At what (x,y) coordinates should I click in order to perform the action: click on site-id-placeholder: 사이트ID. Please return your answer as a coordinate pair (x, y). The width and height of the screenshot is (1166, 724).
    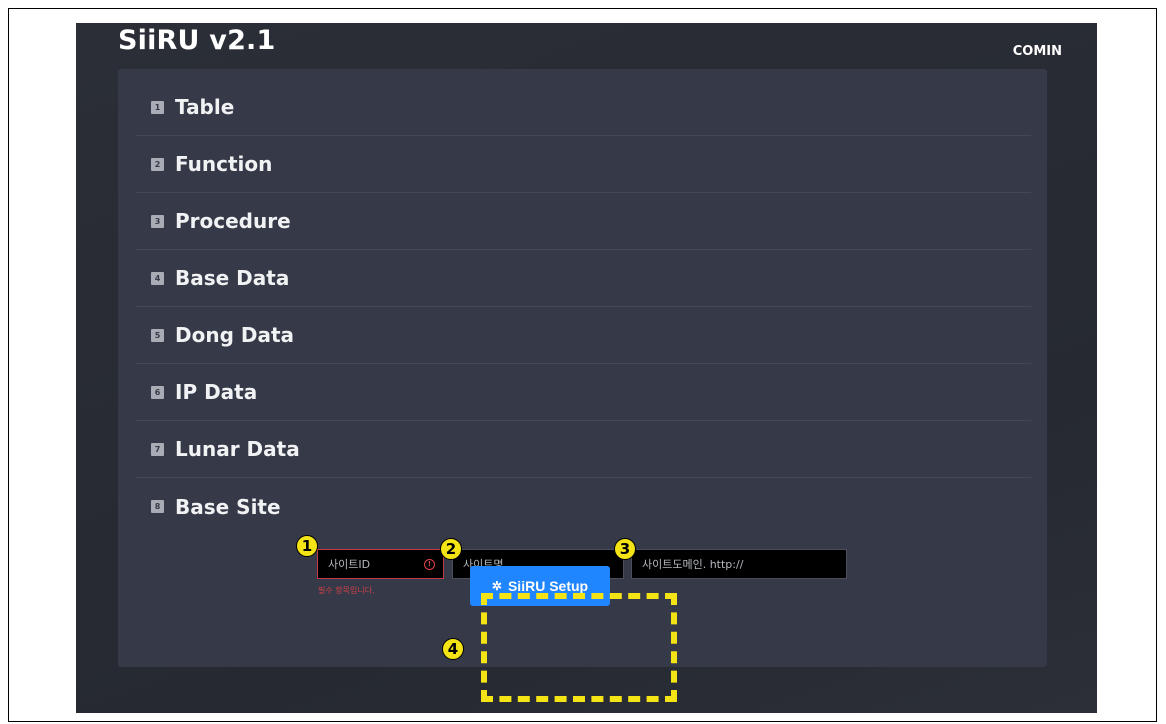
    Looking at the image, I should click on (349, 564).